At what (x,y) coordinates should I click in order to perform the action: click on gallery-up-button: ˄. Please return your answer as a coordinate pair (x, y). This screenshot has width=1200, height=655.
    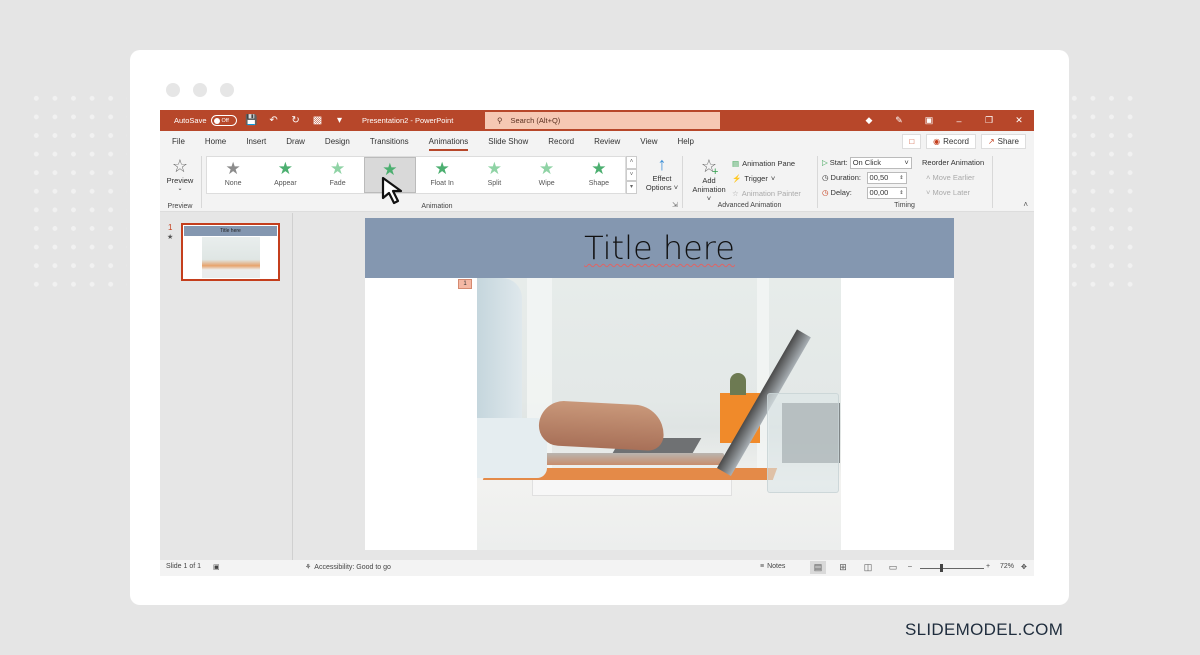
    Looking at the image, I should click on (631, 162).